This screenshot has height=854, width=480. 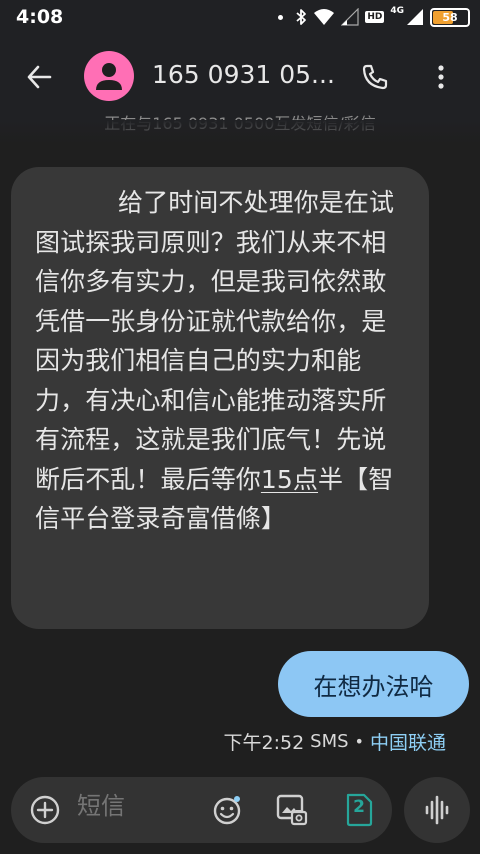 I want to click on message-timestamp: 下午2:52, so click(x=264, y=742).